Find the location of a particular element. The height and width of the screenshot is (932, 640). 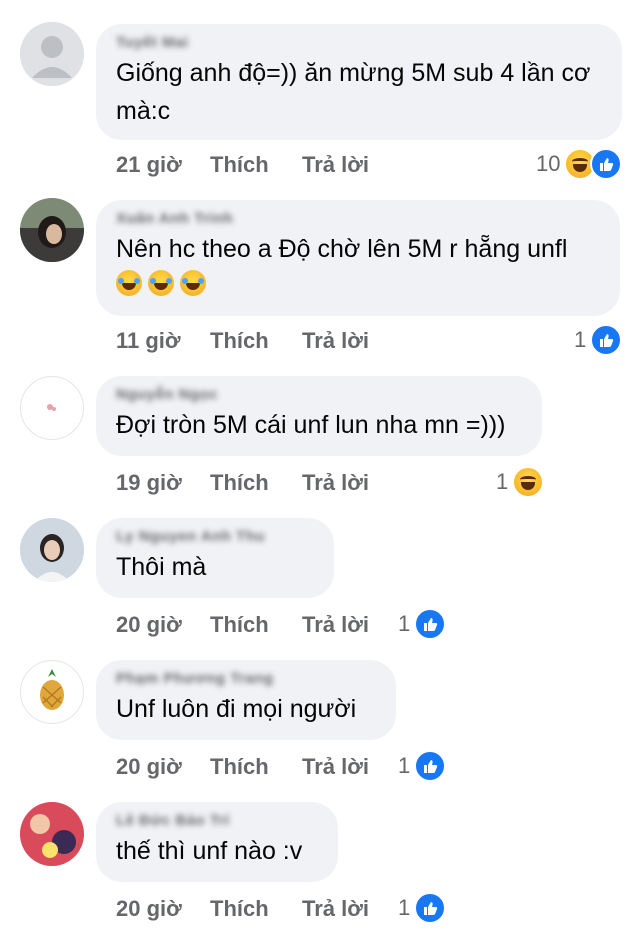

comment-time: 19 giờ is located at coordinates (149, 483).